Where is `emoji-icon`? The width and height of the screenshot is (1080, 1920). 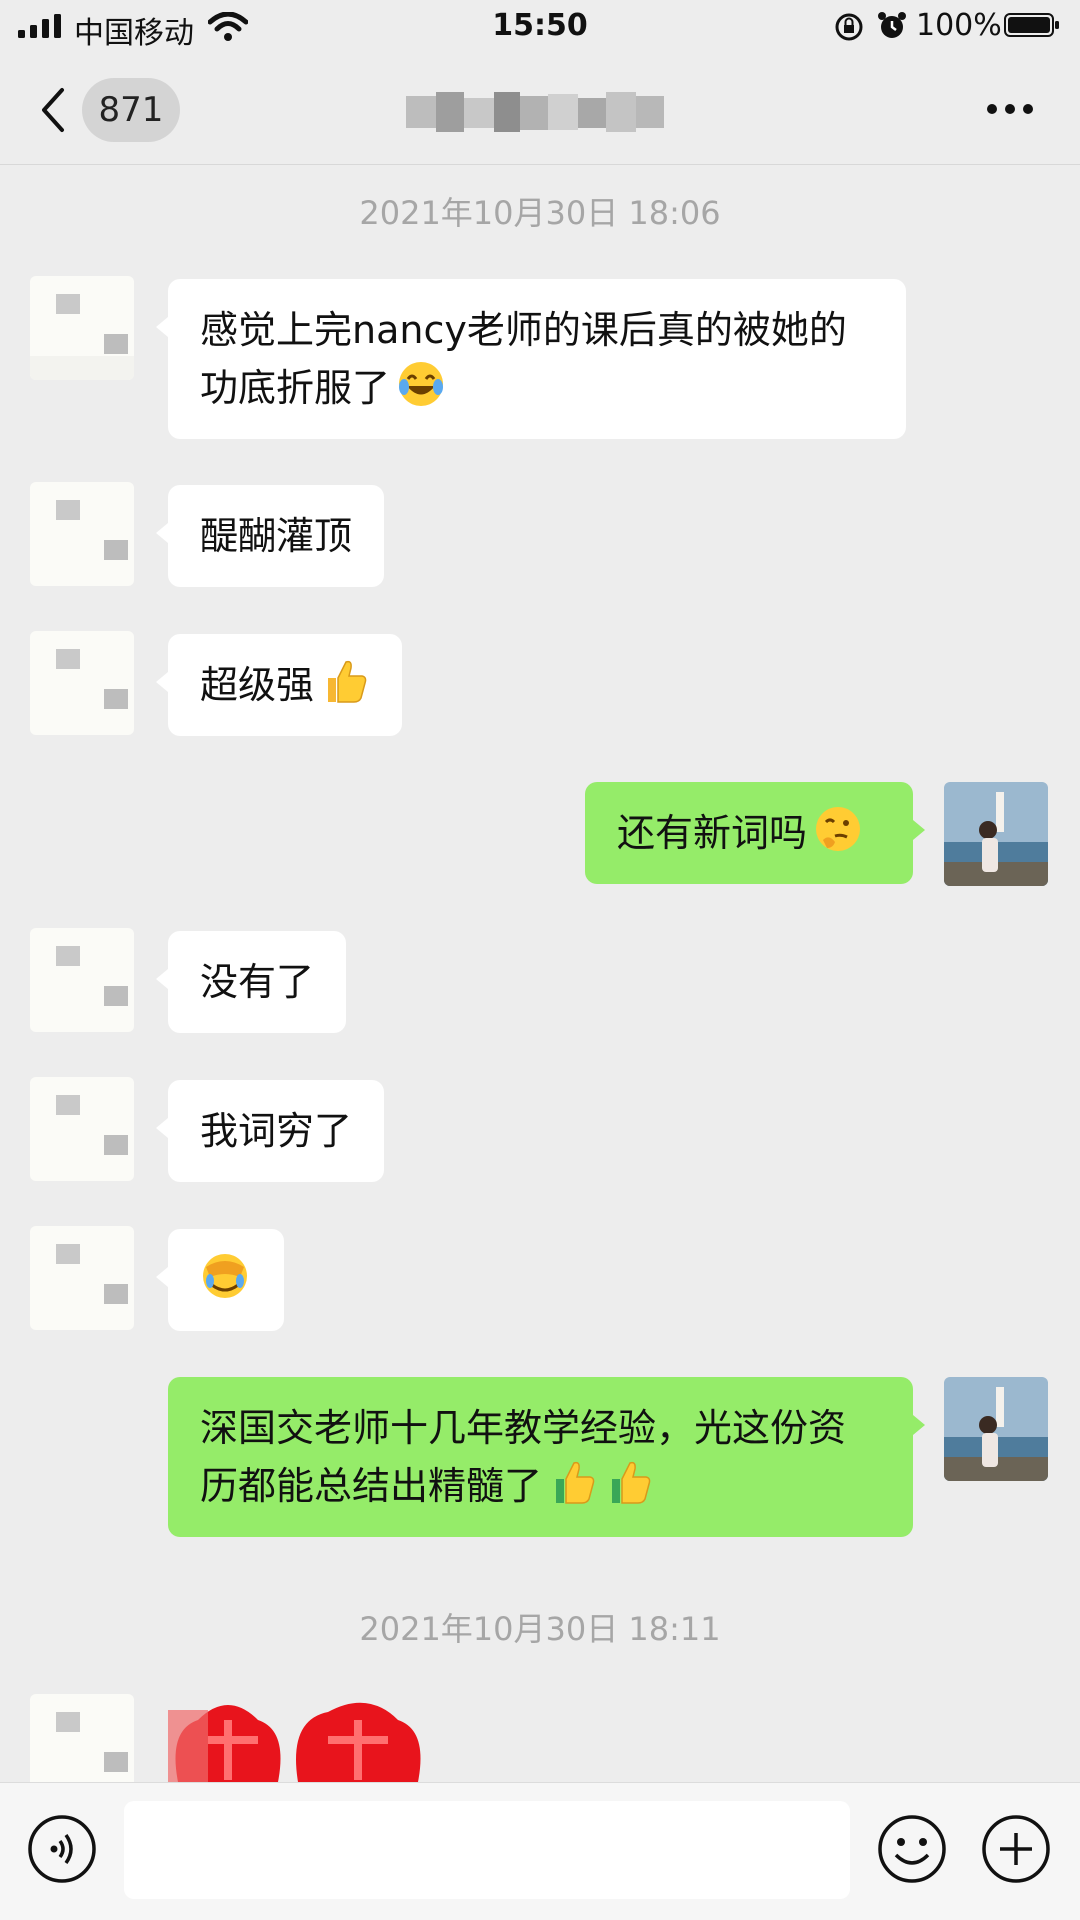 emoji-icon is located at coordinates (912, 1849).